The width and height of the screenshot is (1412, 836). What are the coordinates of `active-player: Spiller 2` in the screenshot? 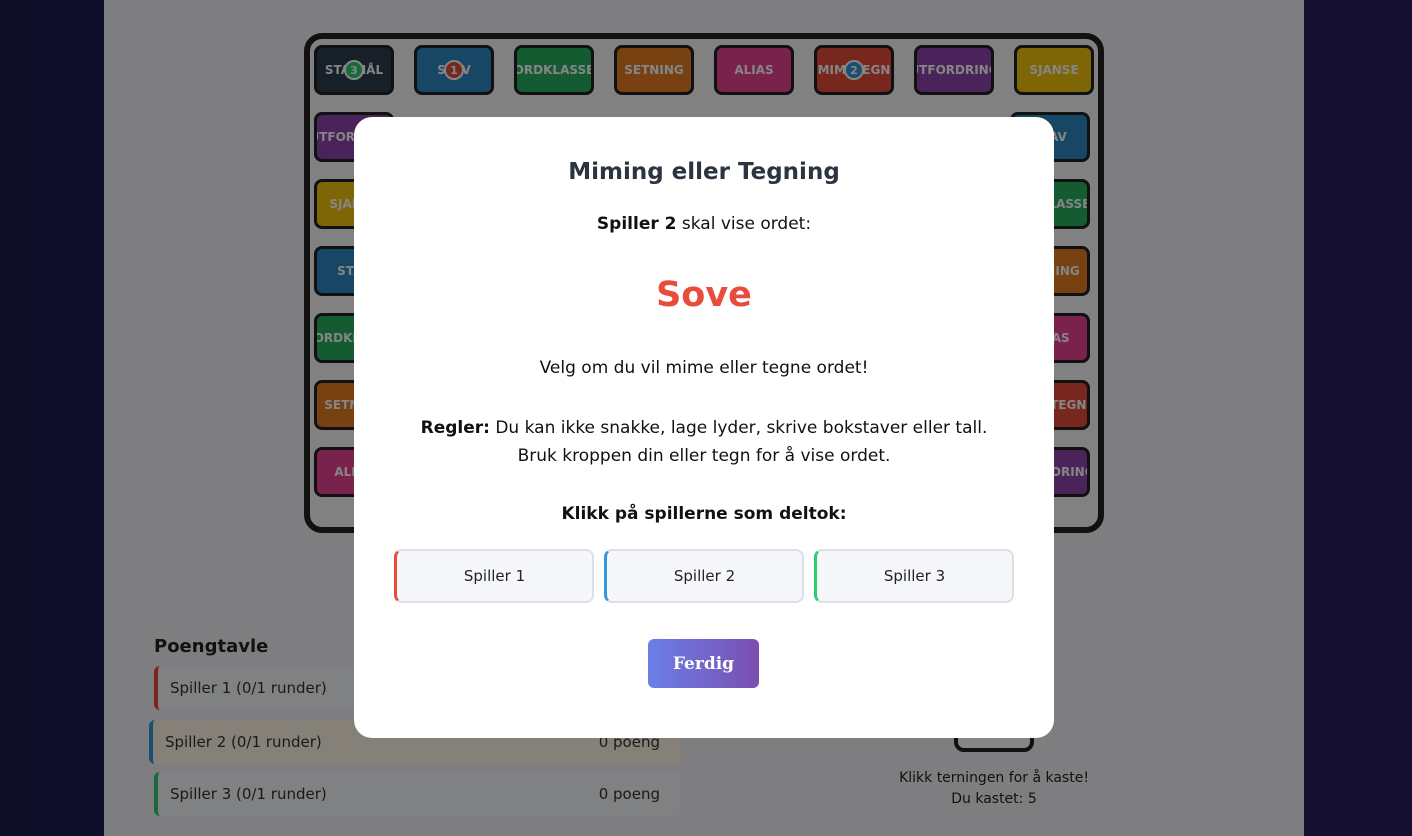 It's located at (636, 224).